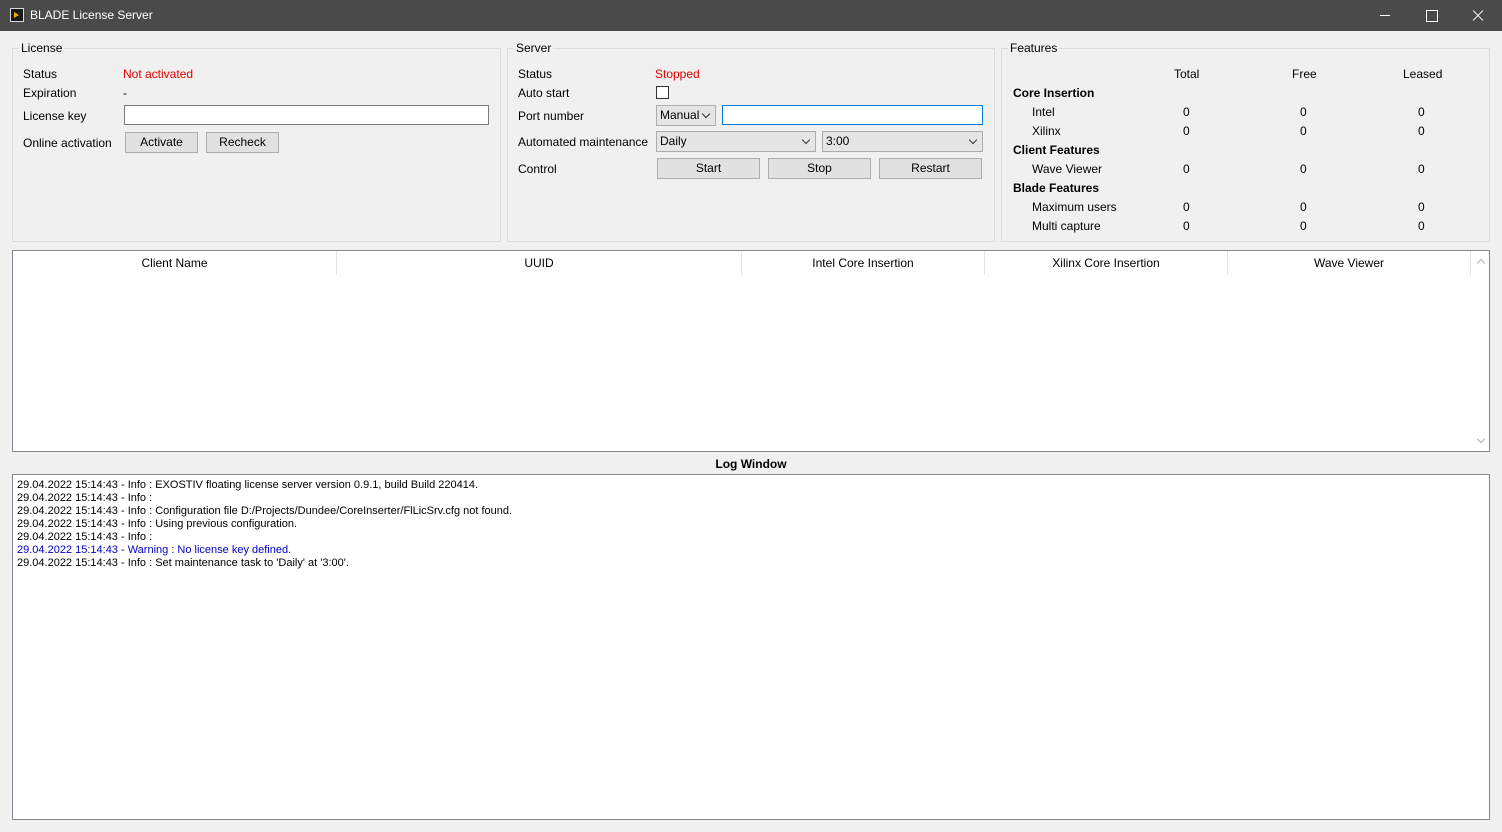 This screenshot has height=832, width=1502. I want to click on maximum-users-free: 0, so click(1303, 207).